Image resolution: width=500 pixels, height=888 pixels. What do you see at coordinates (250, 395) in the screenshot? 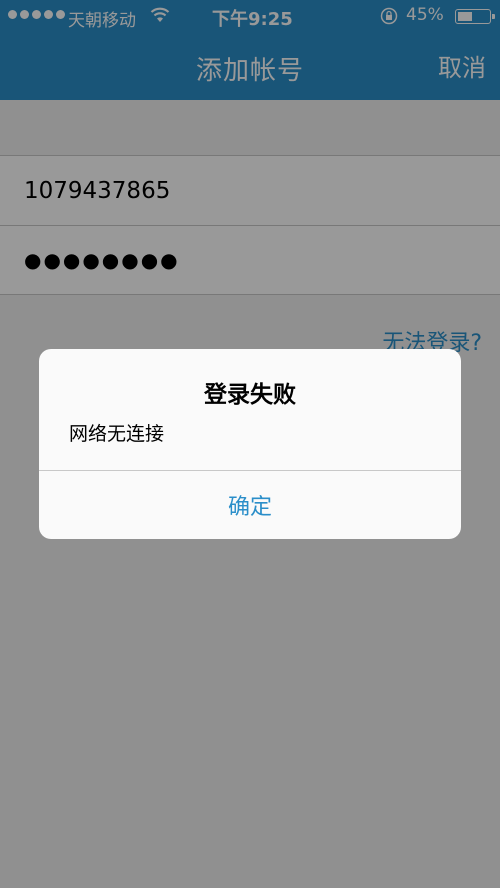
I see `alert-title: 登录失败` at bounding box center [250, 395].